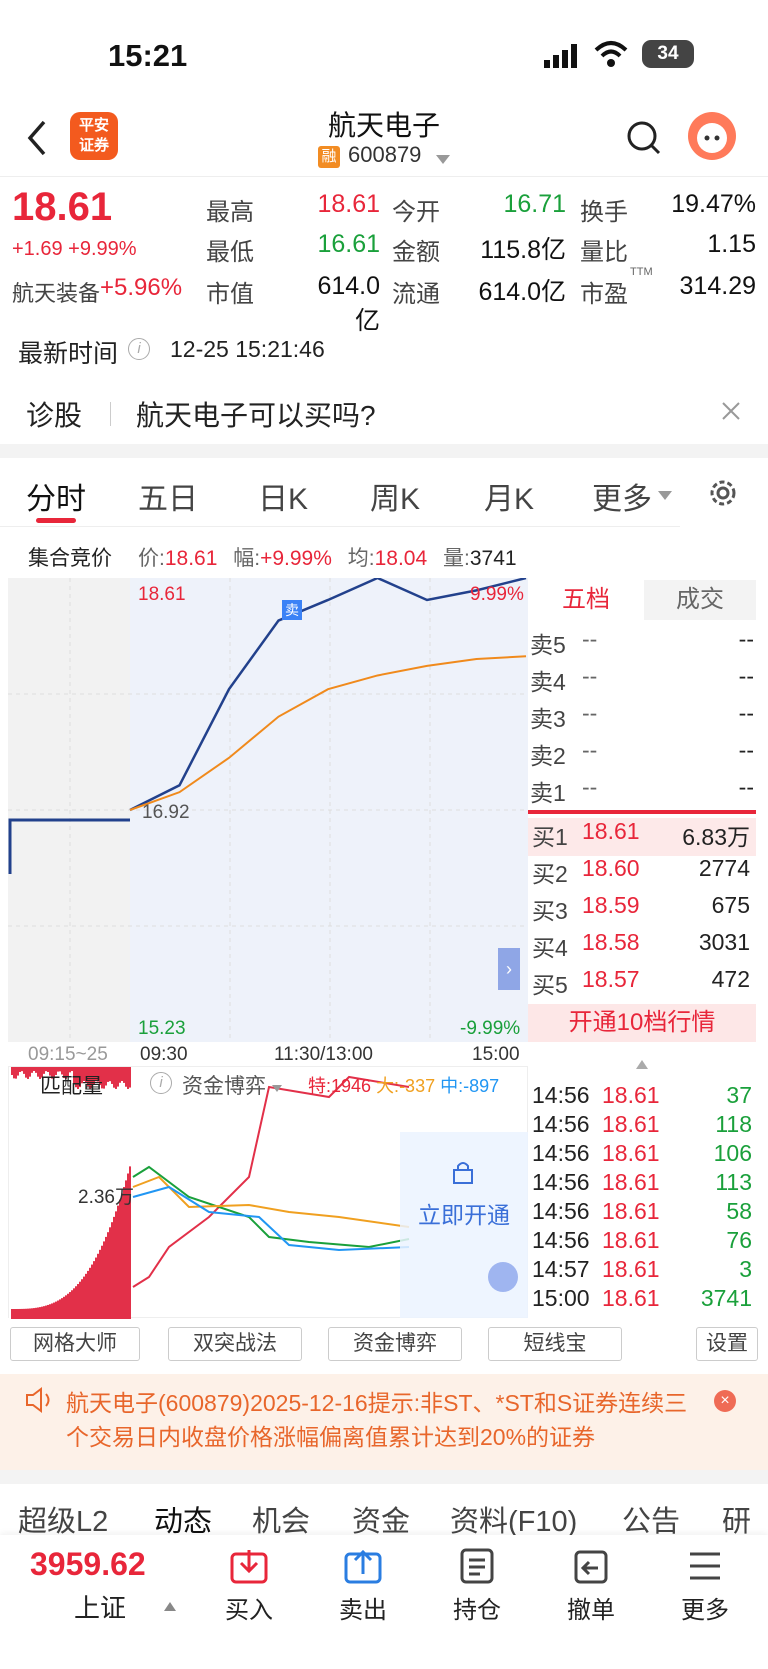  What do you see at coordinates (363, 1586) in the screenshot?
I see `sell-button: 卖出` at bounding box center [363, 1586].